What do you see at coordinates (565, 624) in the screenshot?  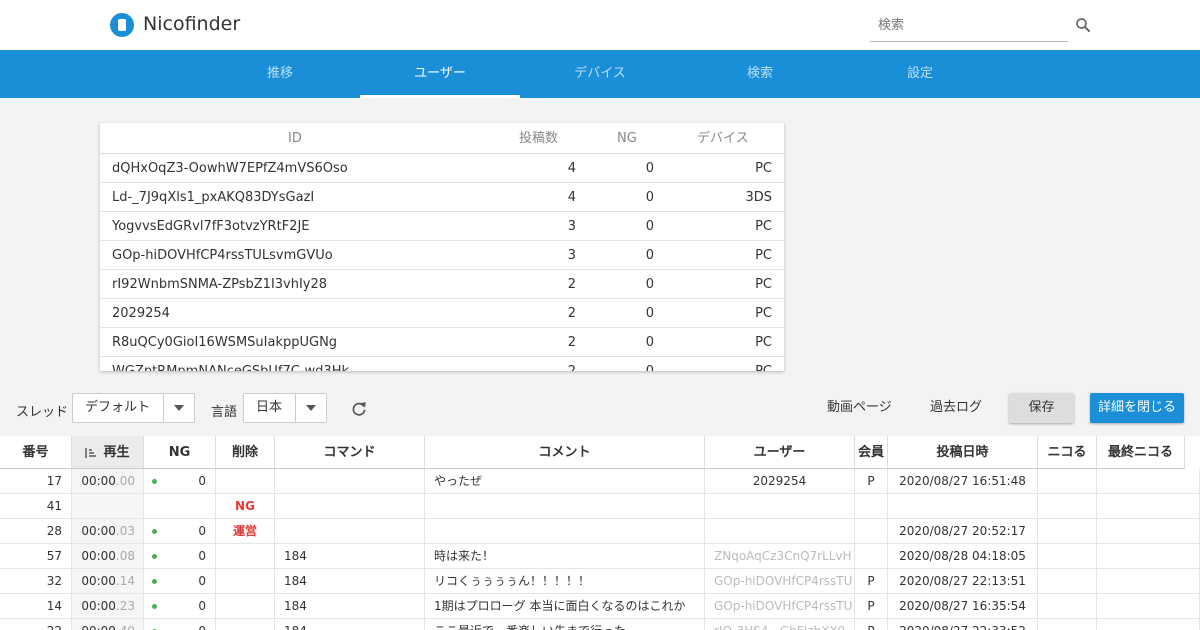 I see `comment-text: ここ最近で一番楽しい先まで行った` at bounding box center [565, 624].